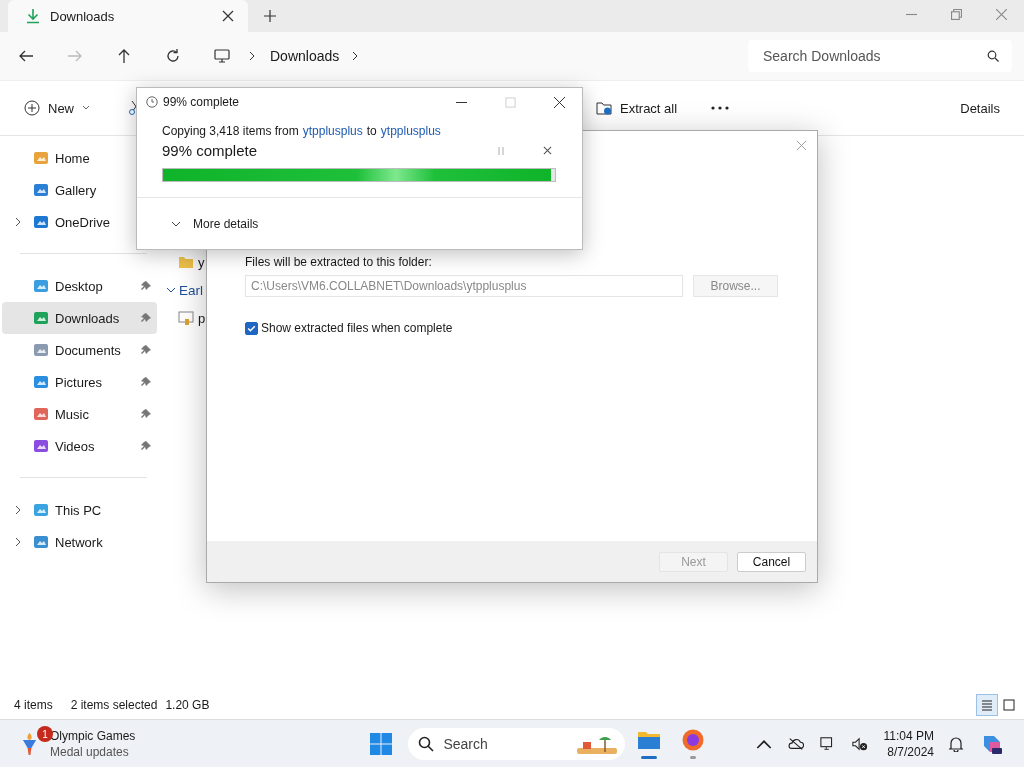 The width and height of the screenshot is (1024, 768). Describe the element at coordinates (251, 328) in the screenshot. I see `show-files-checkbox` at that location.